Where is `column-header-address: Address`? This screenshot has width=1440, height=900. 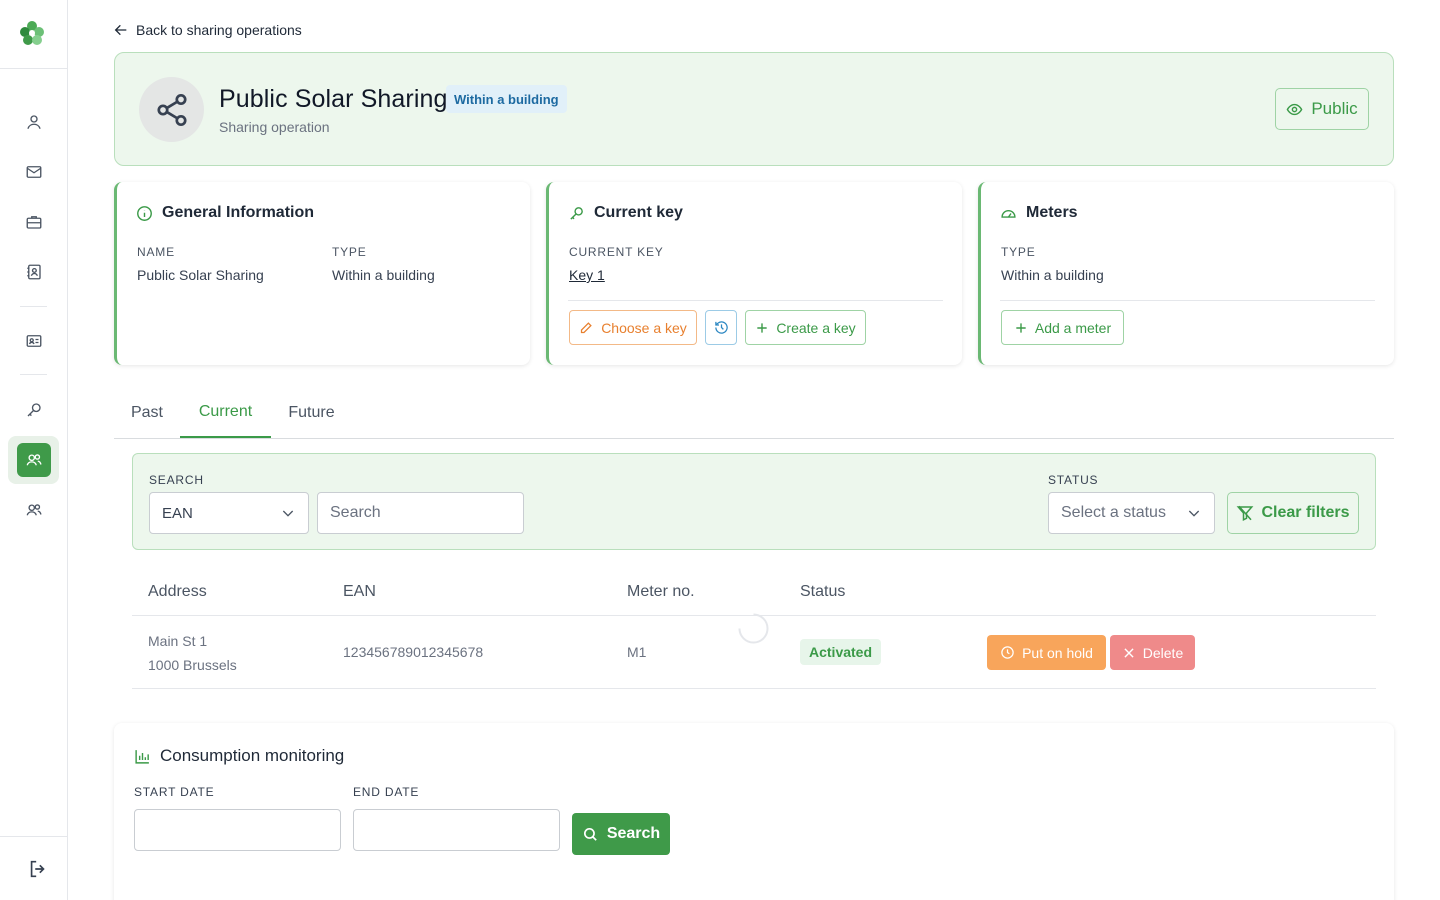
column-header-address: Address is located at coordinates (177, 592).